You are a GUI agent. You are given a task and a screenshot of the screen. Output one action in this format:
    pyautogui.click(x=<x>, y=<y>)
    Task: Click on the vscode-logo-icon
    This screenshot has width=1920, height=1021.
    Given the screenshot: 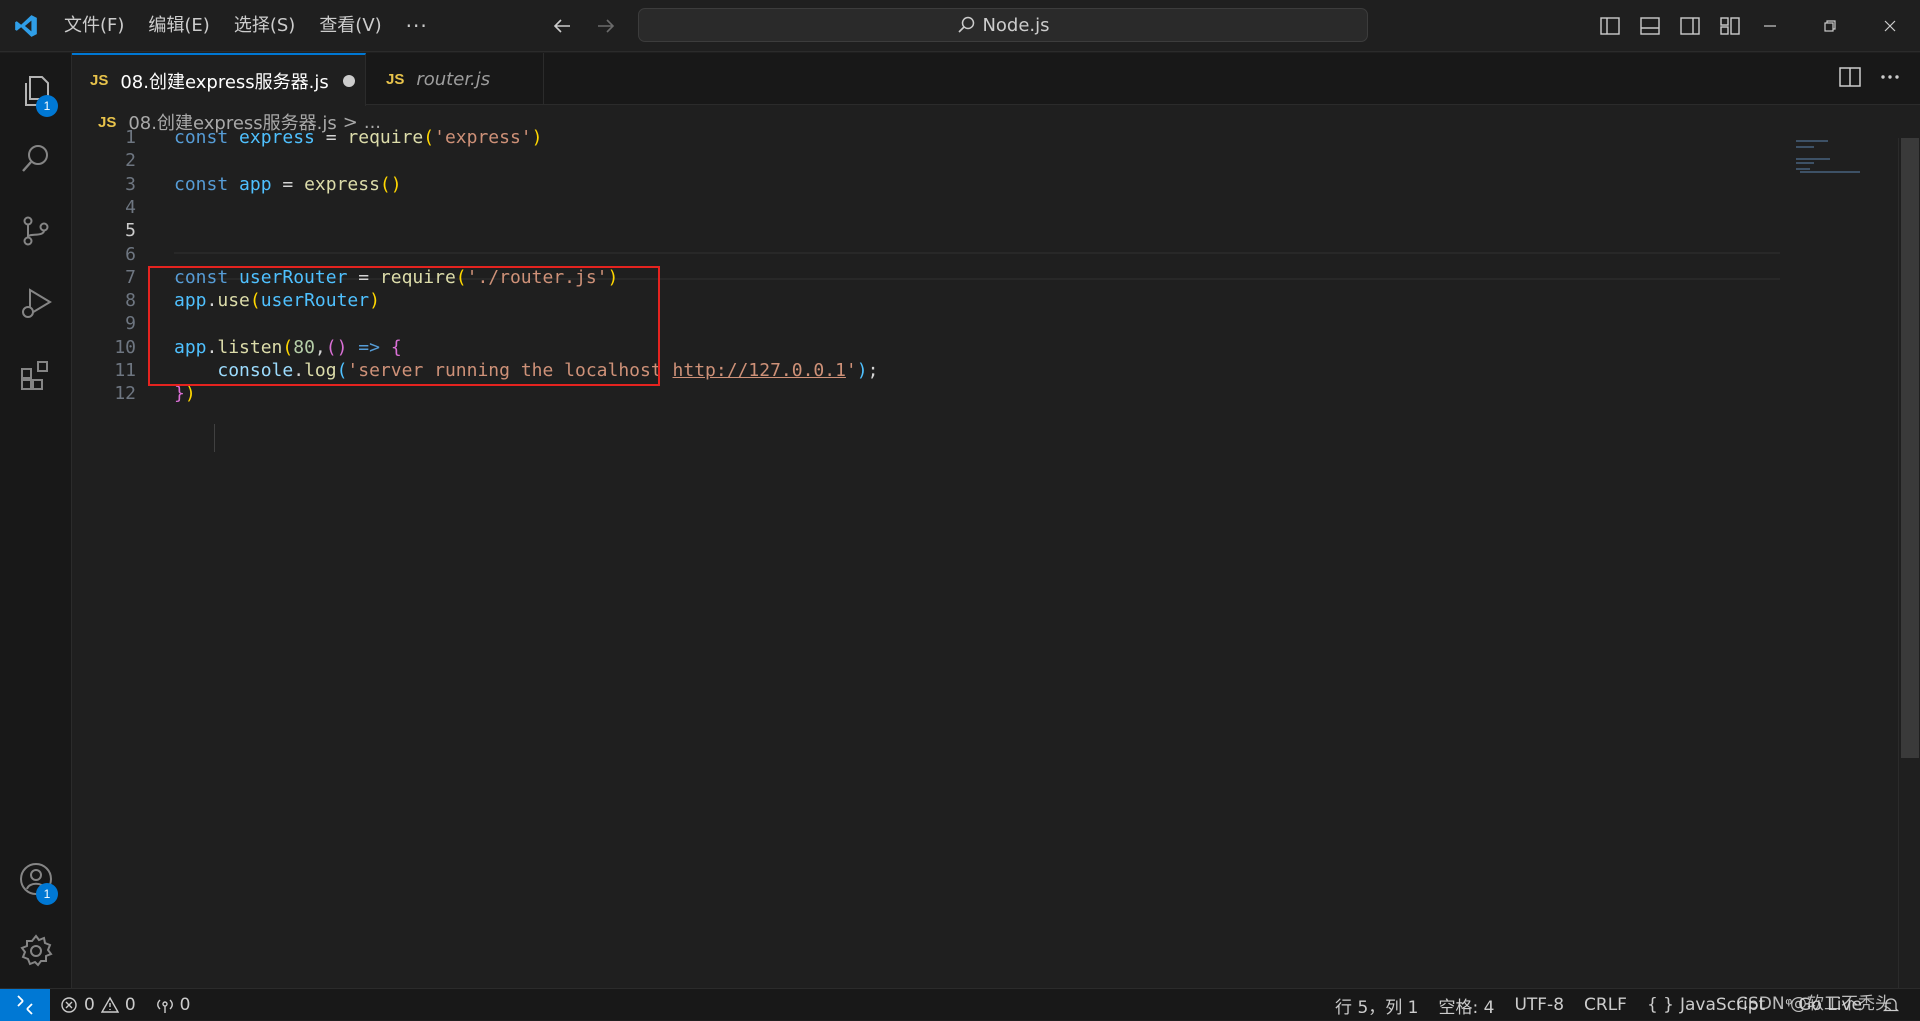 What is the action you would take?
    pyautogui.click(x=26, y=26)
    